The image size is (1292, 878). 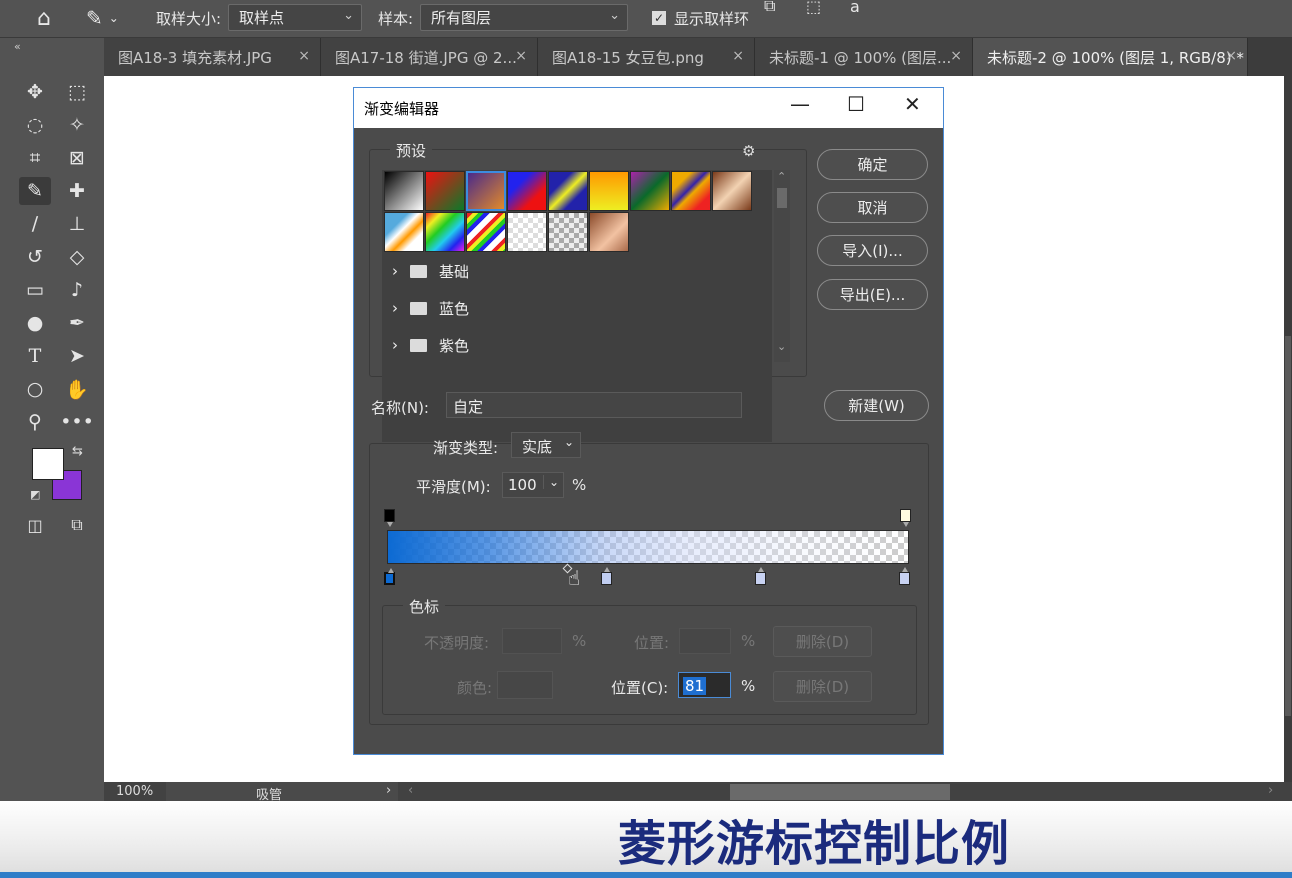 What do you see at coordinates (77, 422) in the screenshot?
I see `more-tools-icon: •••` at bounding box center [77, 422].